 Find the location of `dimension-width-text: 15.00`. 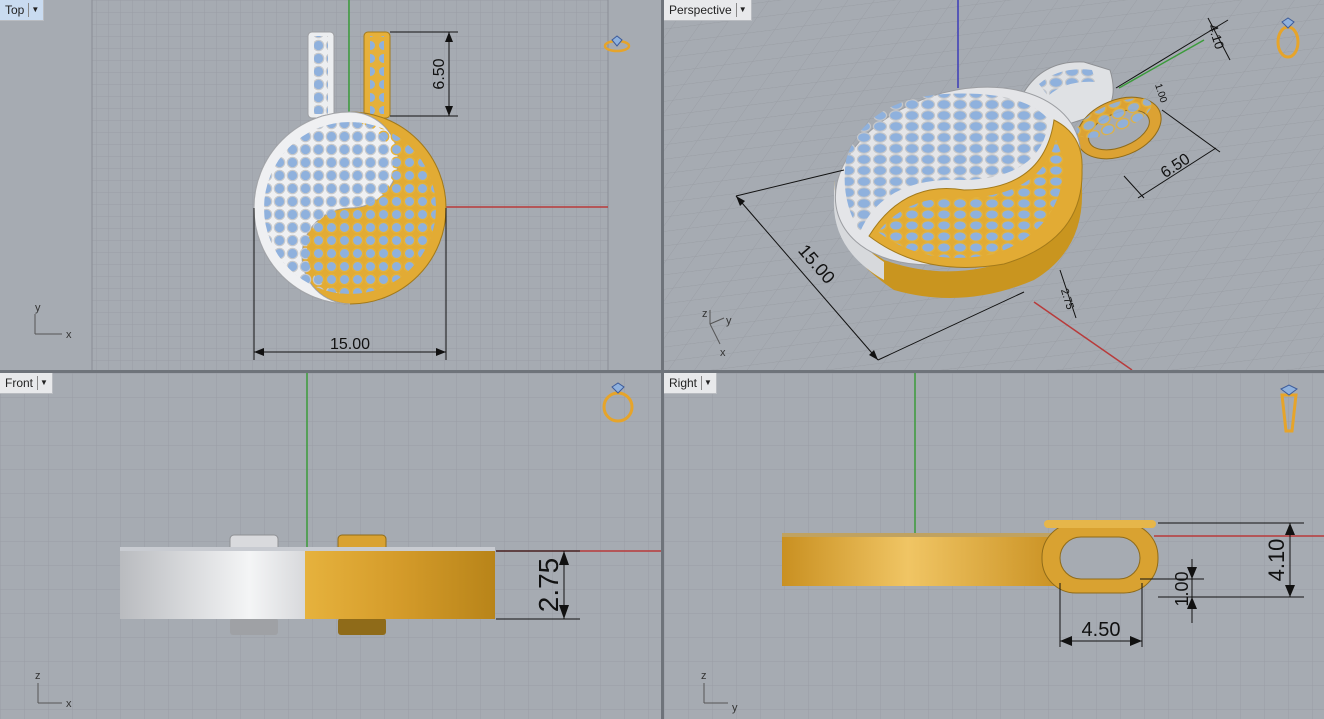

dimension-width-text: 15.00 is located at coordinates (350, 344).